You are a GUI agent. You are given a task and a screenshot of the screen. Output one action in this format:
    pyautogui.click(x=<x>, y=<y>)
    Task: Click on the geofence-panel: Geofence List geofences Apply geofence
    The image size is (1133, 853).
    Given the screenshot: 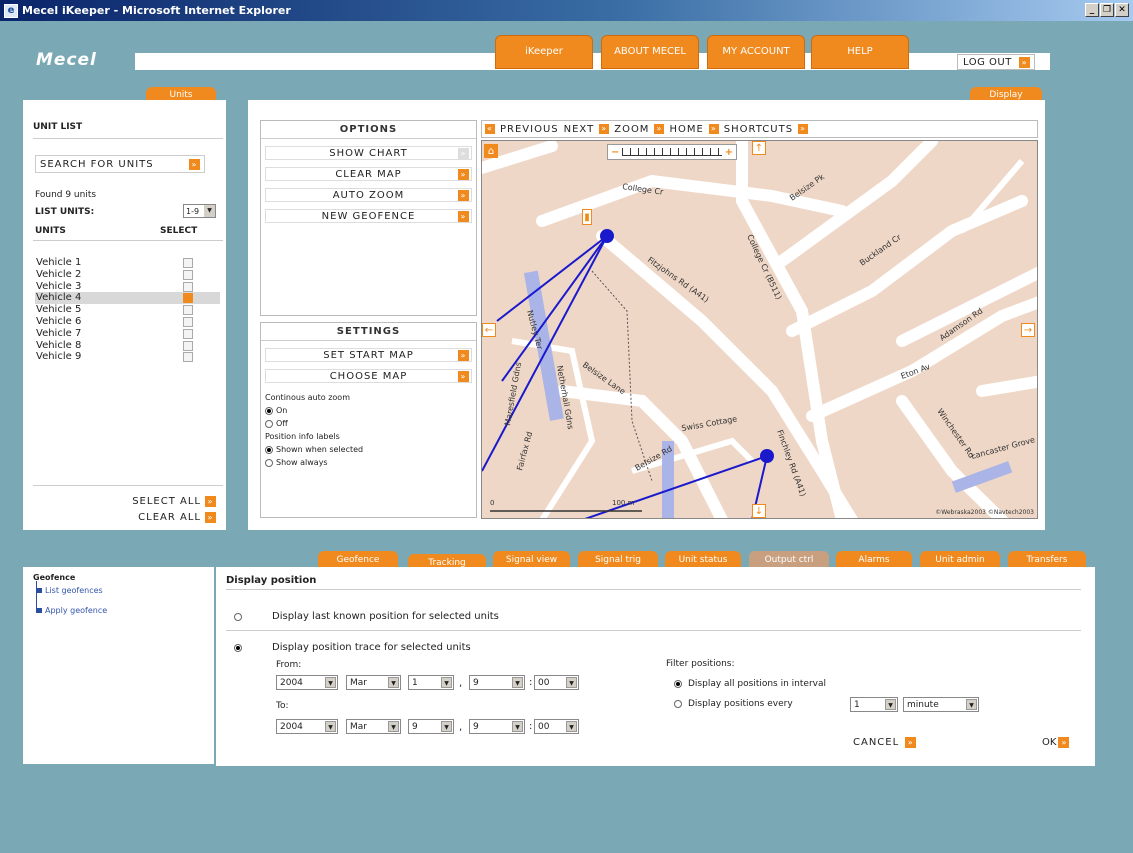 What is the action you would take?
    pyautogui.click(x=118, y=665)
    